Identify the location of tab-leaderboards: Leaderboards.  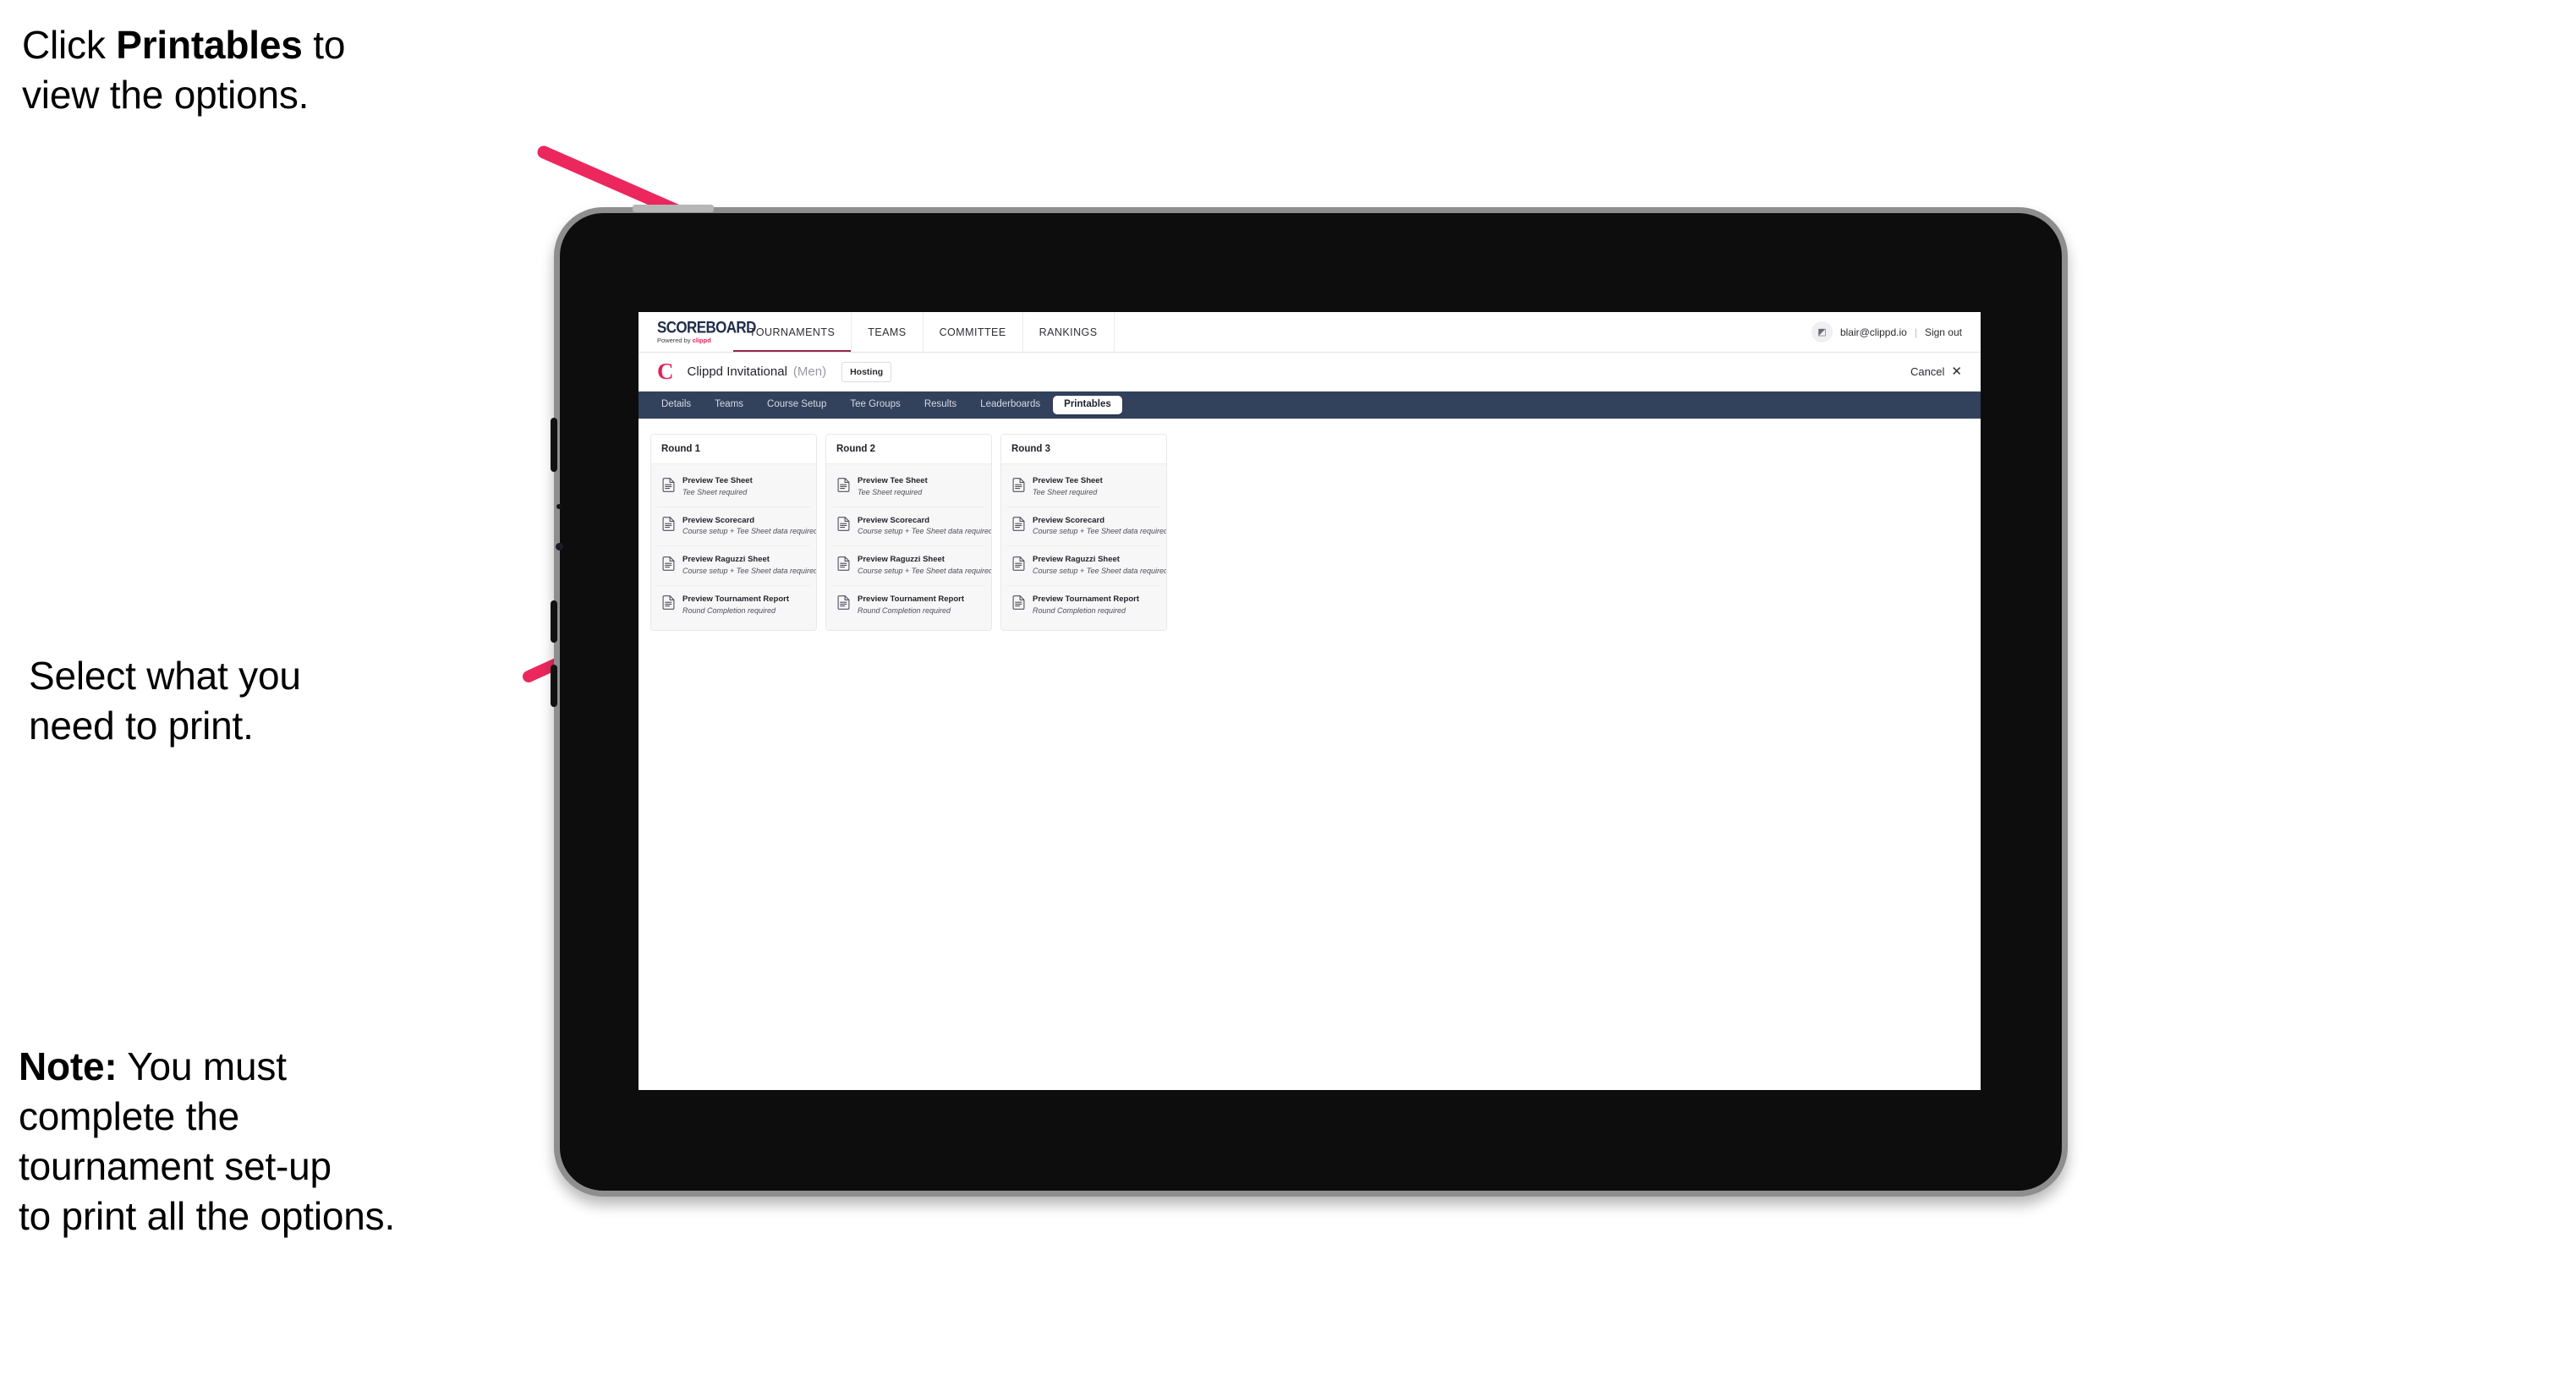
(1010, 405).